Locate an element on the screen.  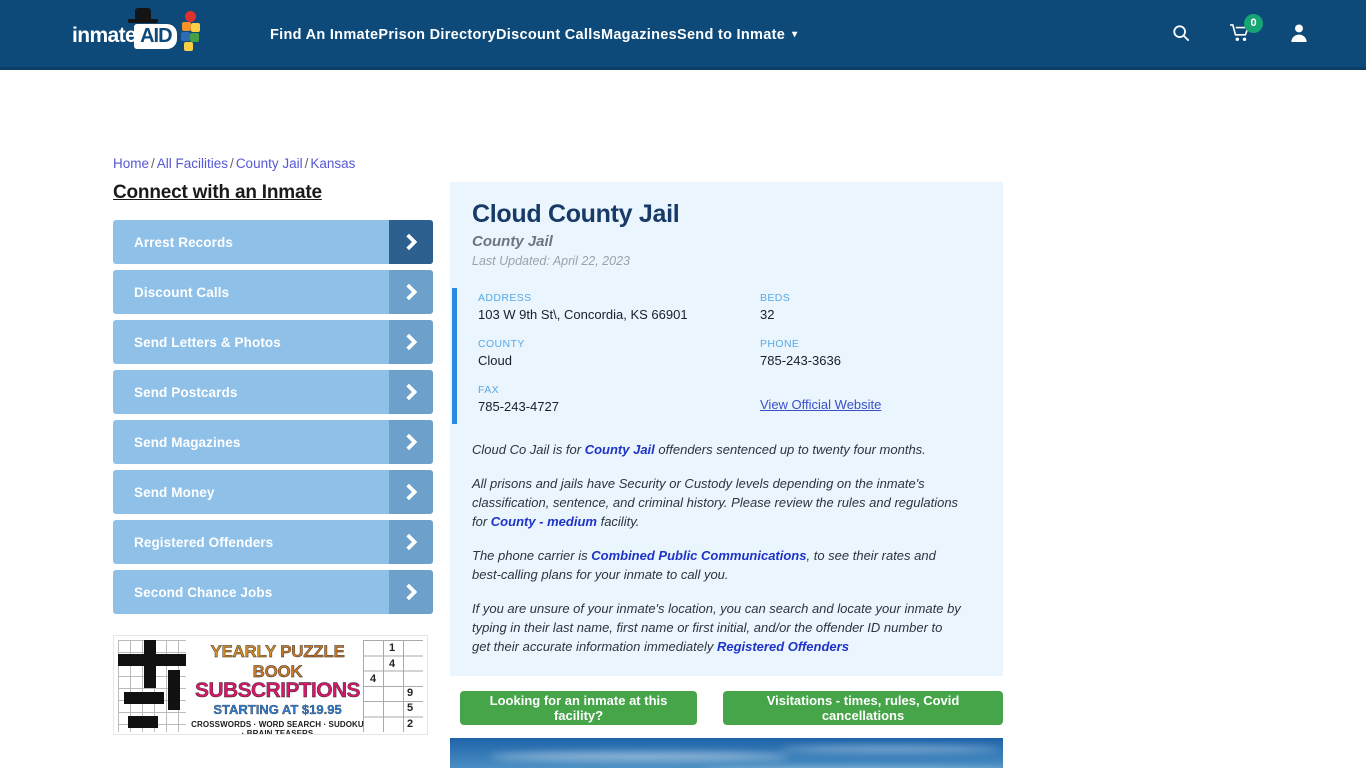
sidebar-item-label: Arrest Records is located at coordinates (183, 242).